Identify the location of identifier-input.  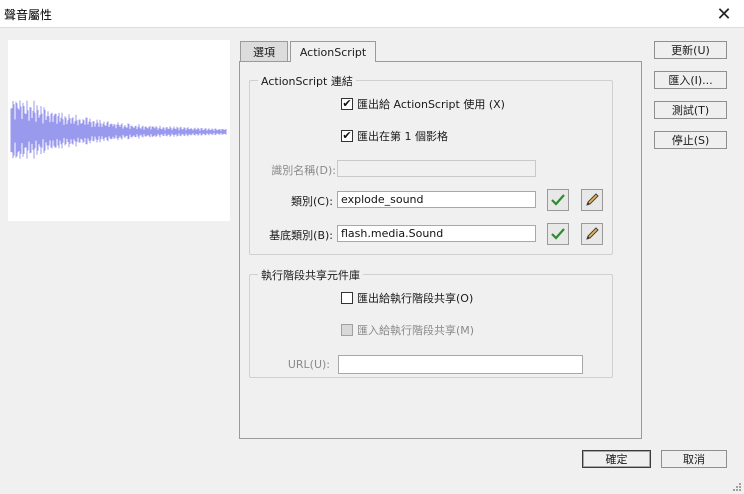
(436, 168).